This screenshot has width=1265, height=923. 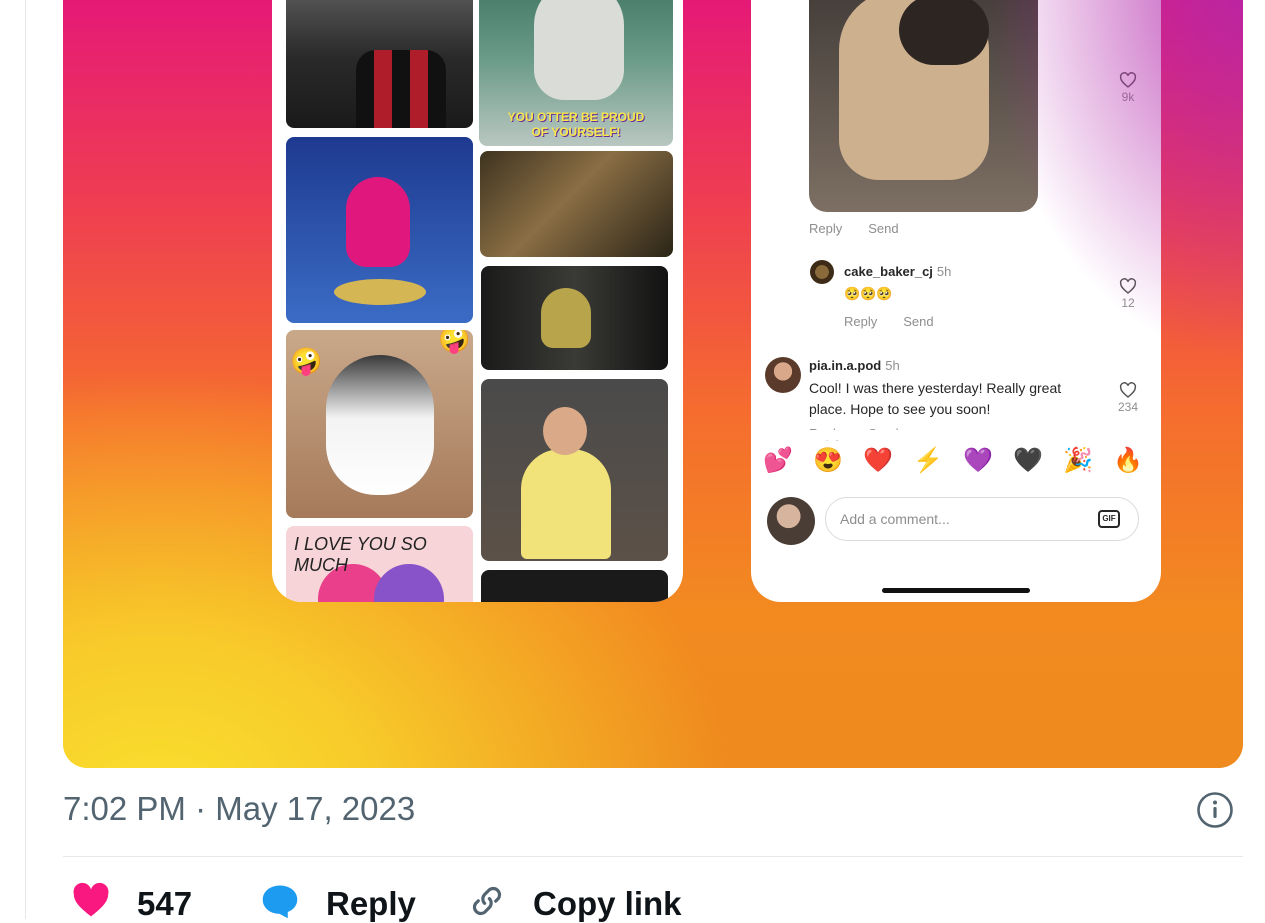 I want to click on comment-like-count: 12, so click(x=1128, y=303).